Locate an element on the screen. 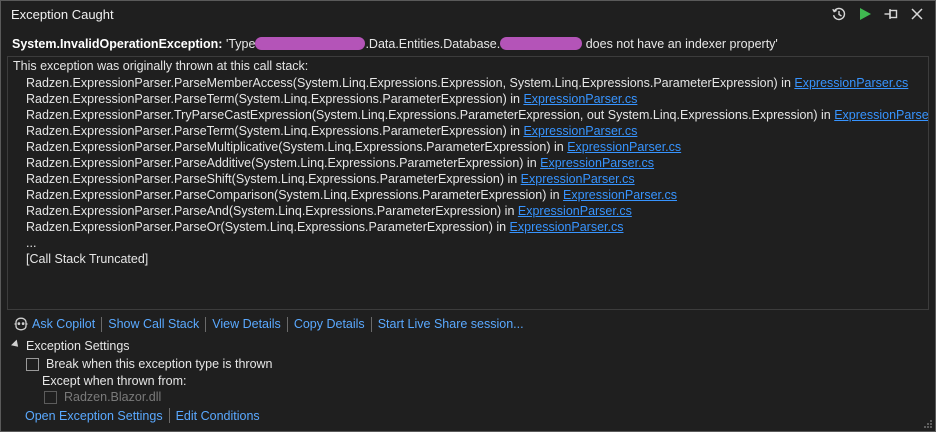 The width and height of the screenshot is (936, 432). exception-message-part-3: does not have an indexer property' is located at coordinates (680, 44).